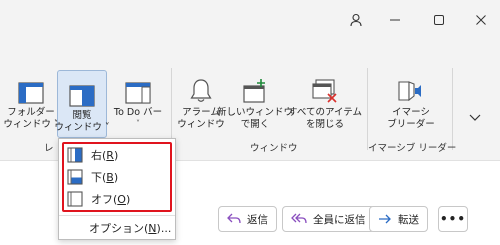 The image size is (500, 245). I want to click on menu-item-options-label: オプション(, so click(119, 228).